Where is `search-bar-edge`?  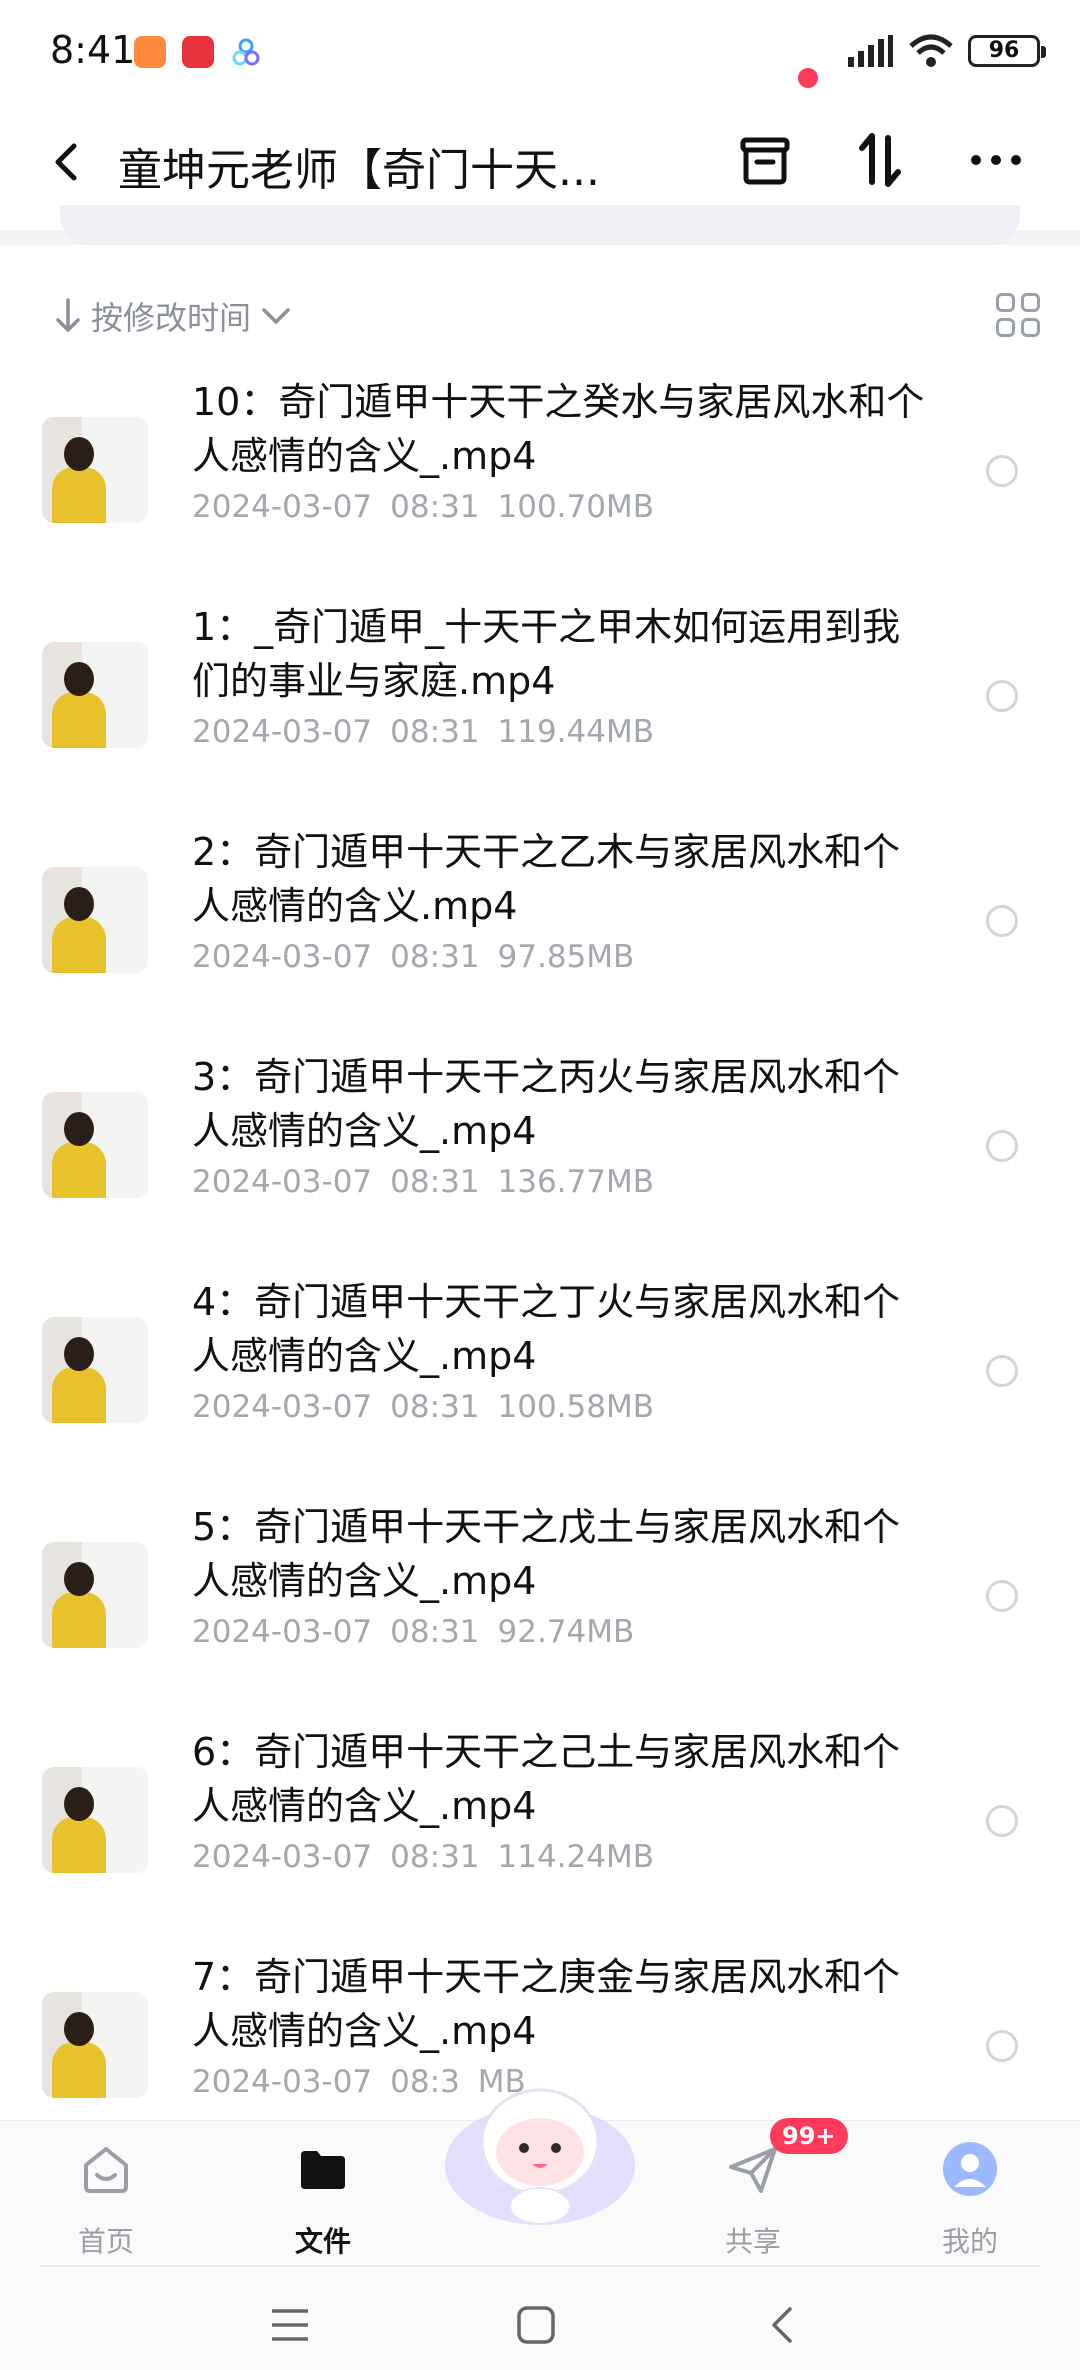
search-bar-edge is located at coordinates (540, 225).